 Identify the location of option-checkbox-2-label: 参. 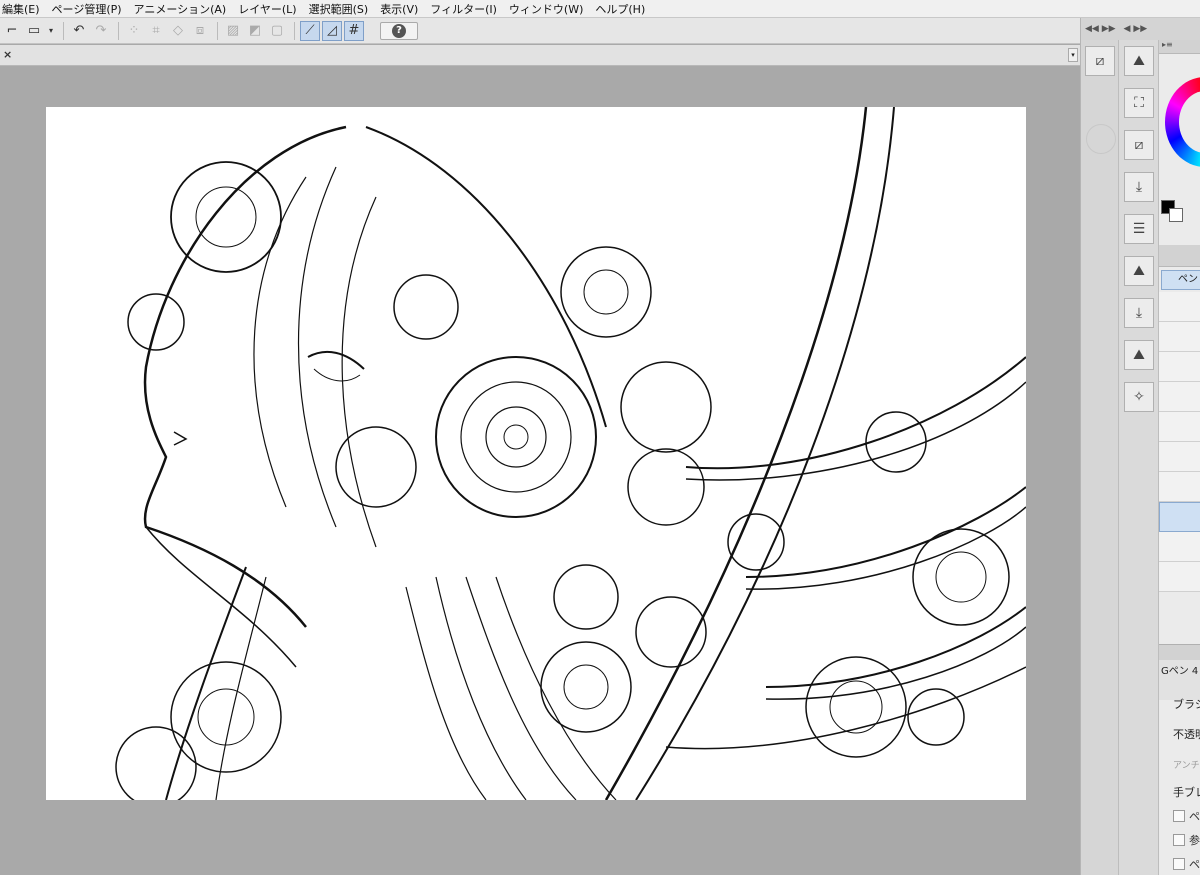
(1194, 840).